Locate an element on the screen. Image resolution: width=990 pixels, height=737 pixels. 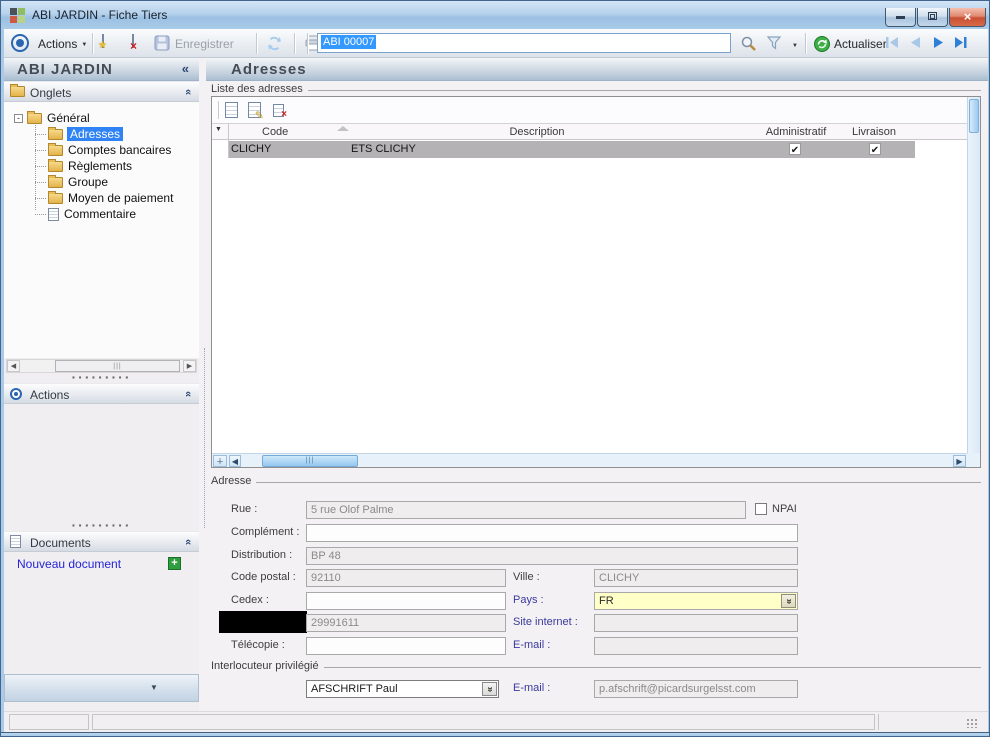
list-group-label: Liste des adresses is located at coordinates (596, 89).